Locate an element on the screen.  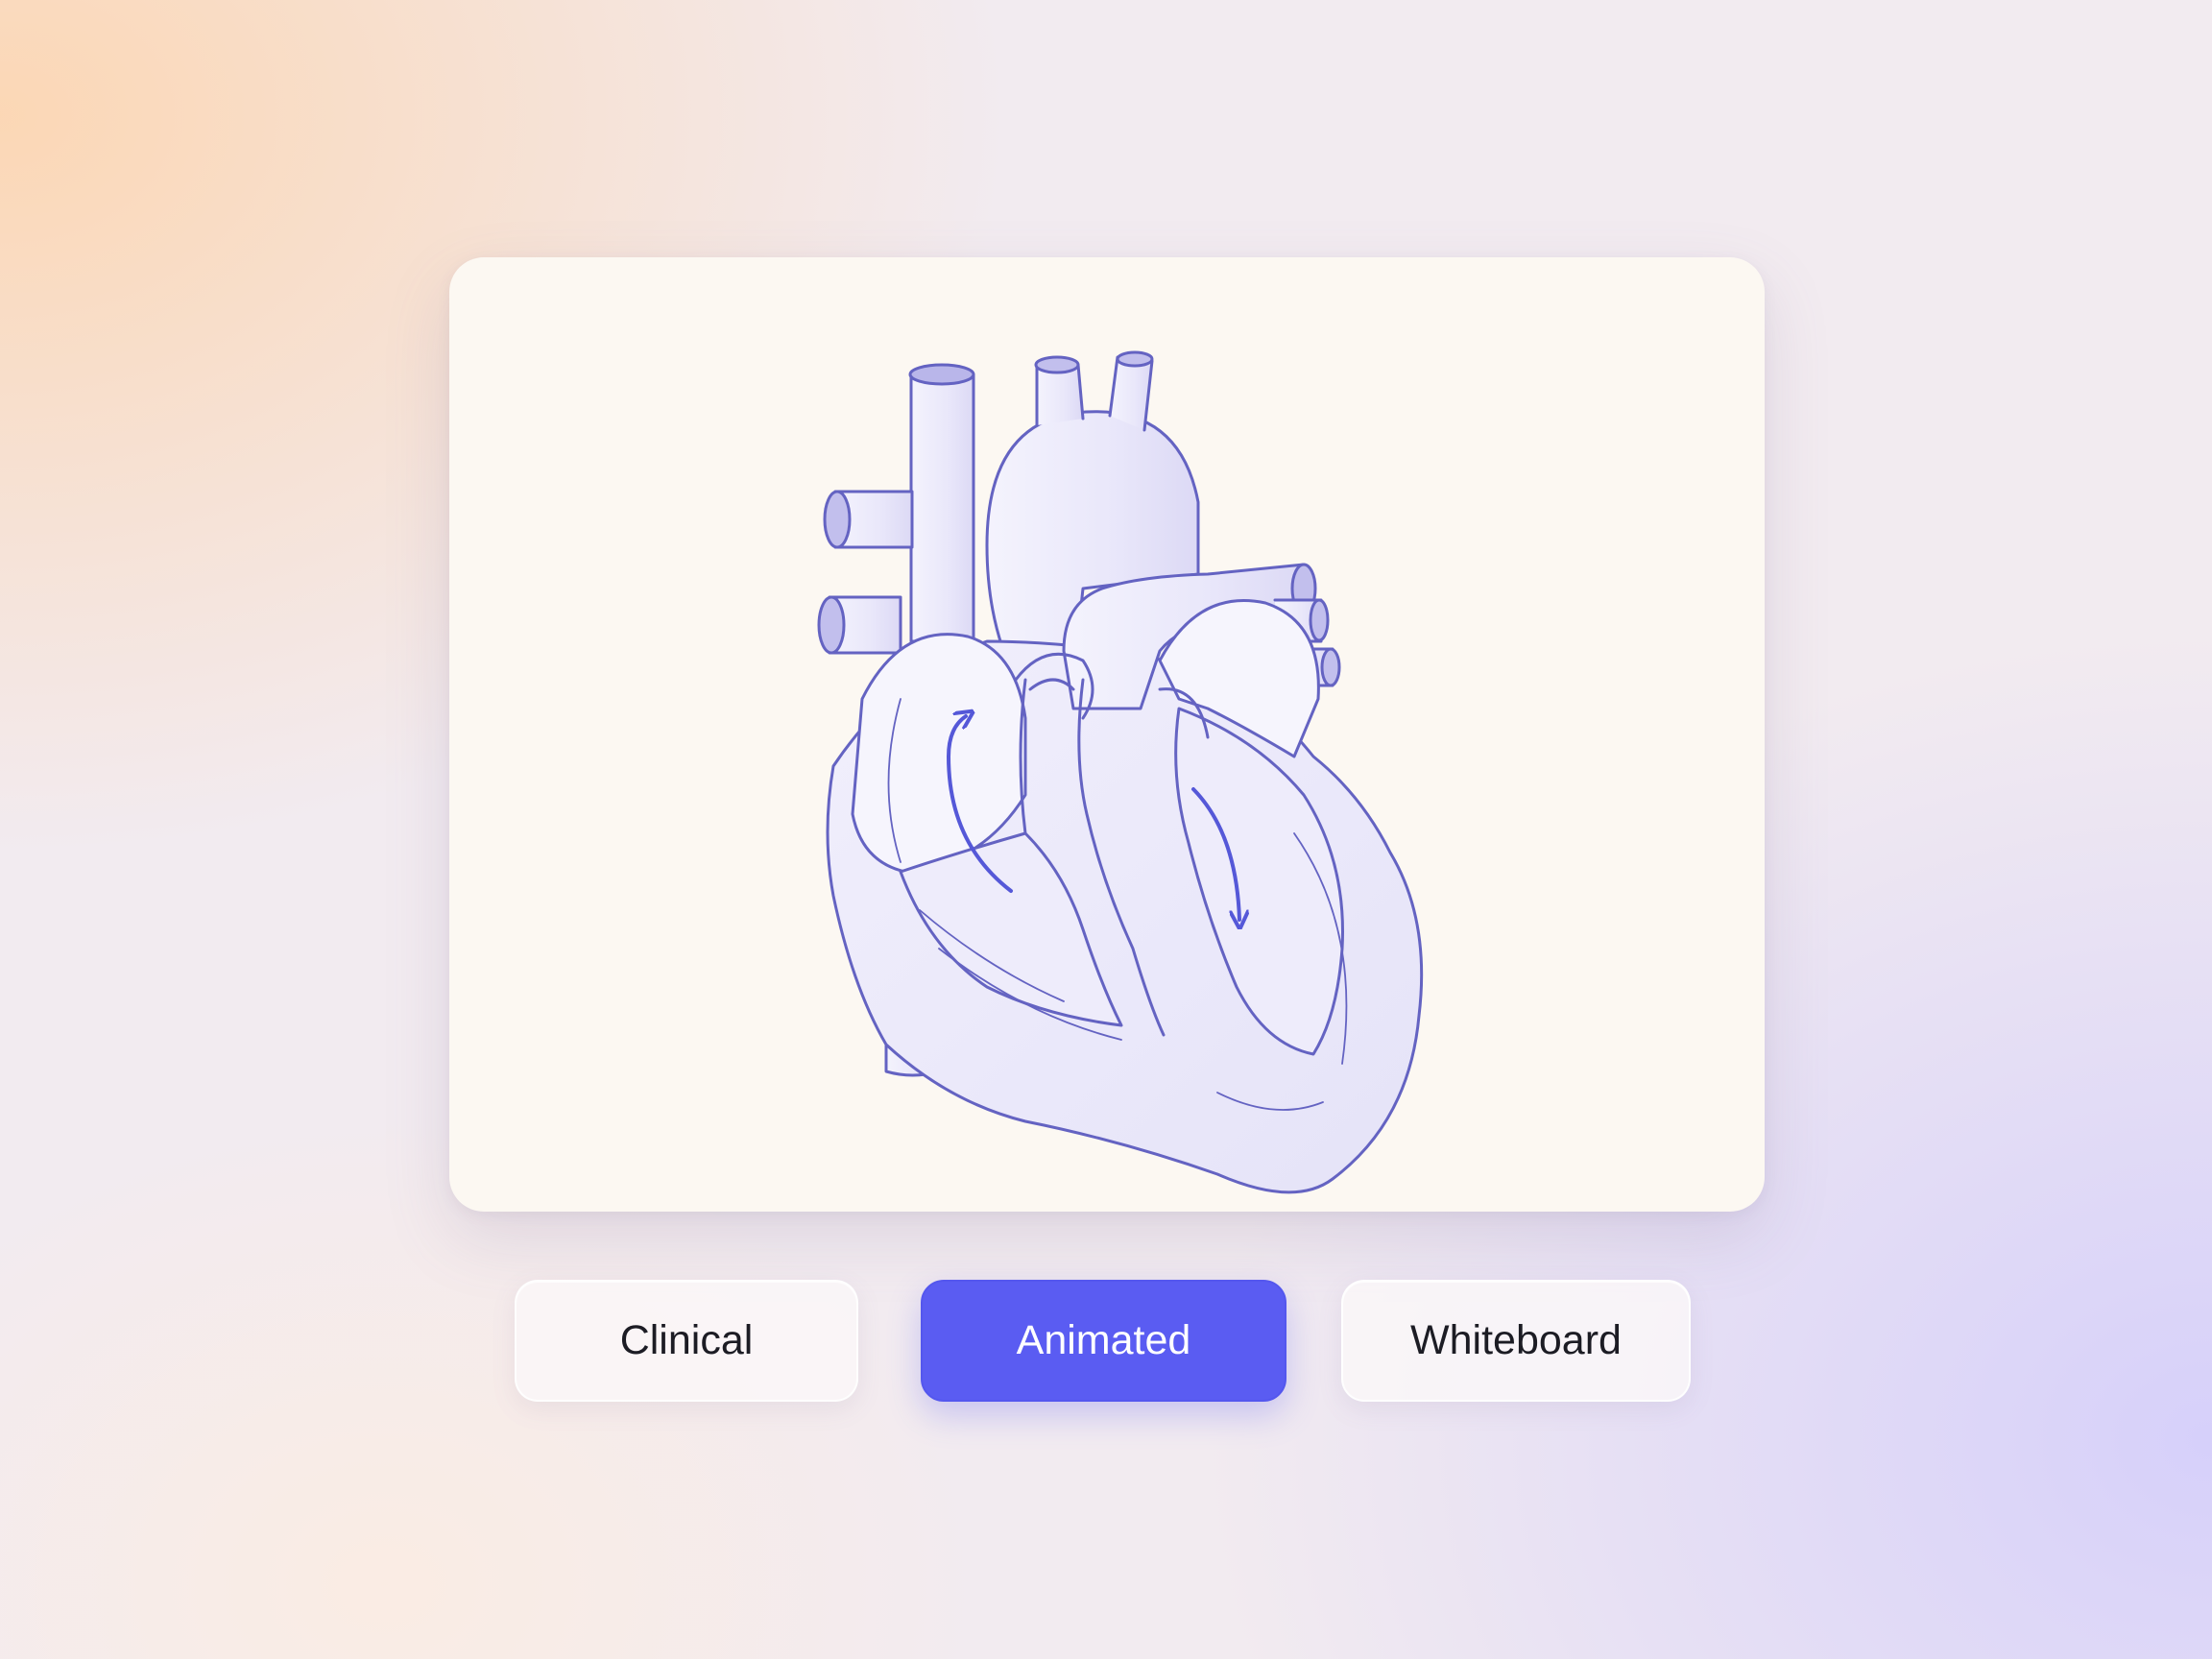
heart-outline is located at coordinates (1120, 772).